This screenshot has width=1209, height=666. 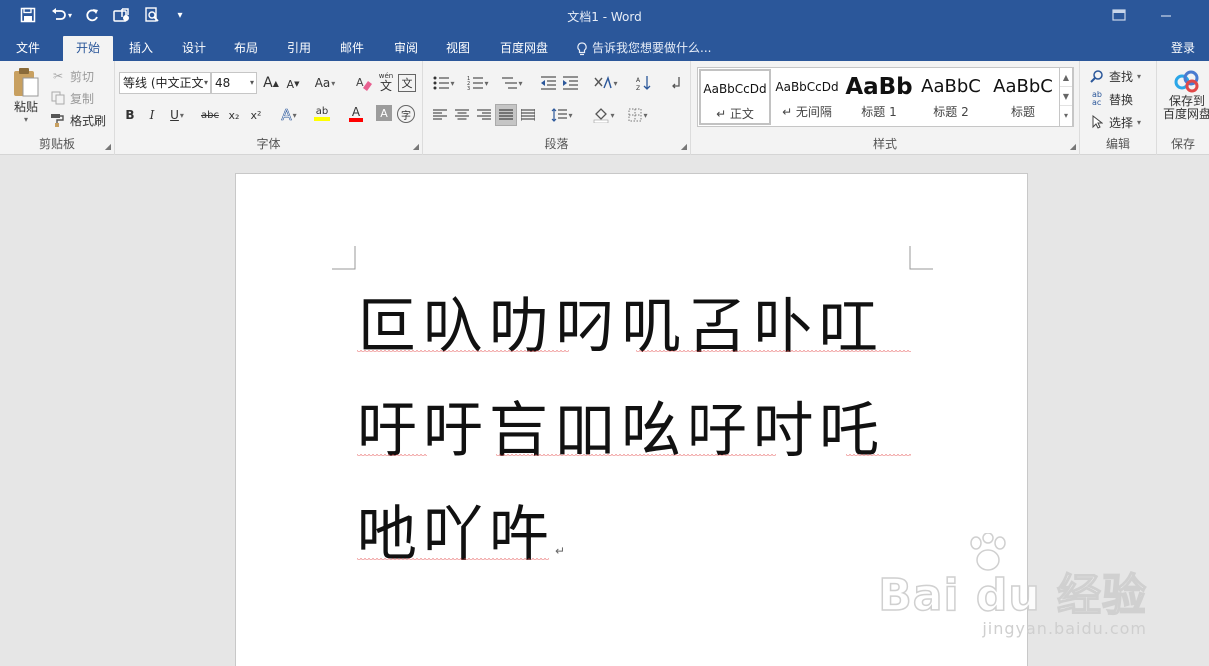 What do you see at coordinates (1114, 76) in the screenshot?
I see `find-button: 查找 ▾` at bounding box center [1114, 76].